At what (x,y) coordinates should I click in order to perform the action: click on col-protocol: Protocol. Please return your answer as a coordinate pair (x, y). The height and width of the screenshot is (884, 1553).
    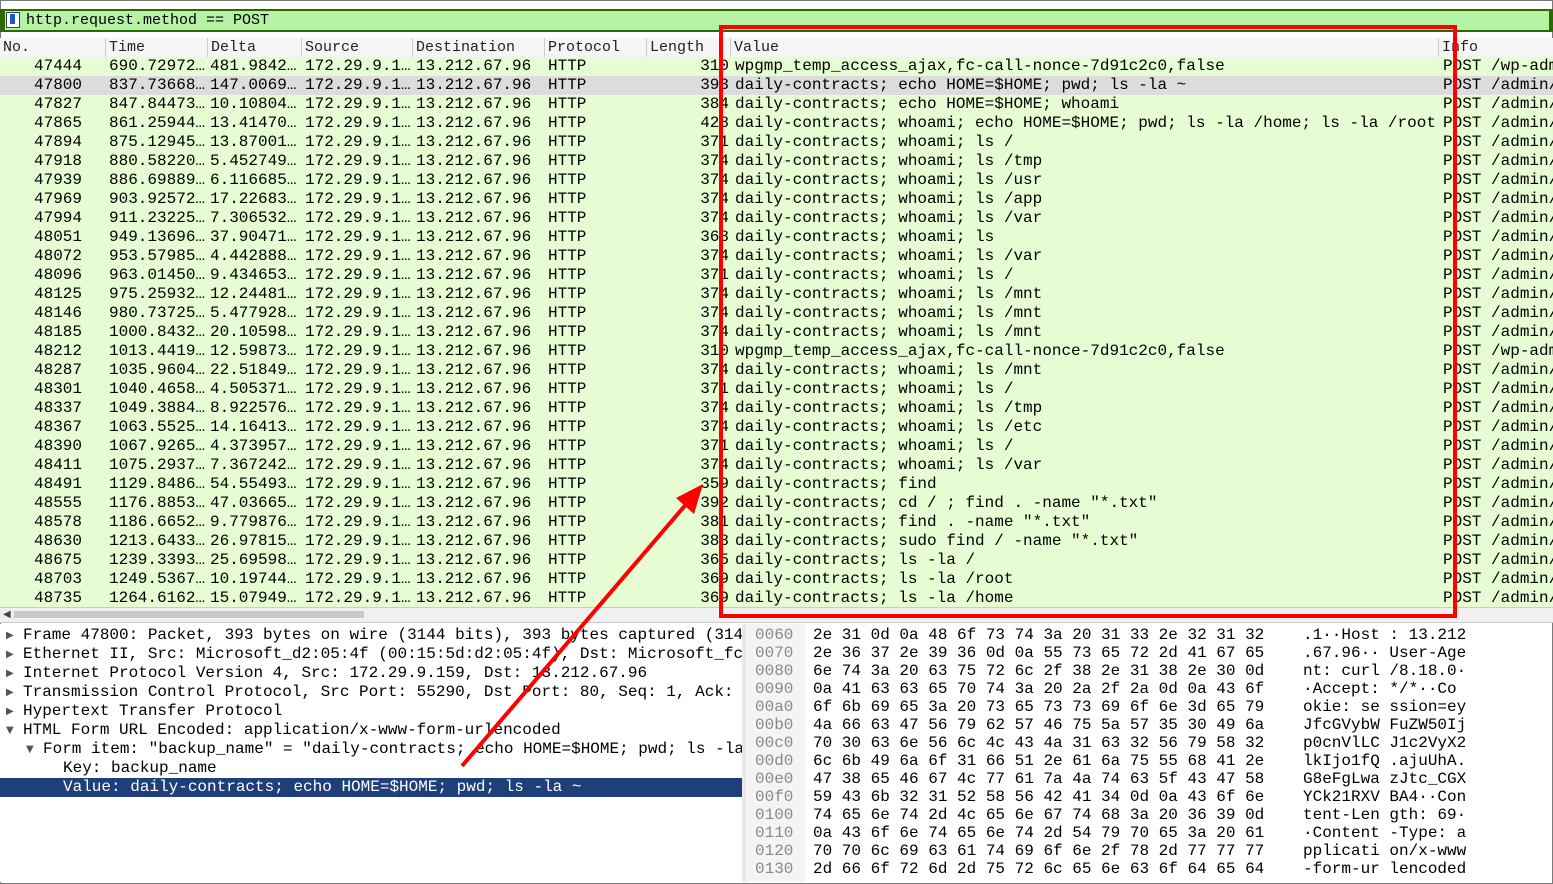
    Looking at the image, I should click on (596, 47).